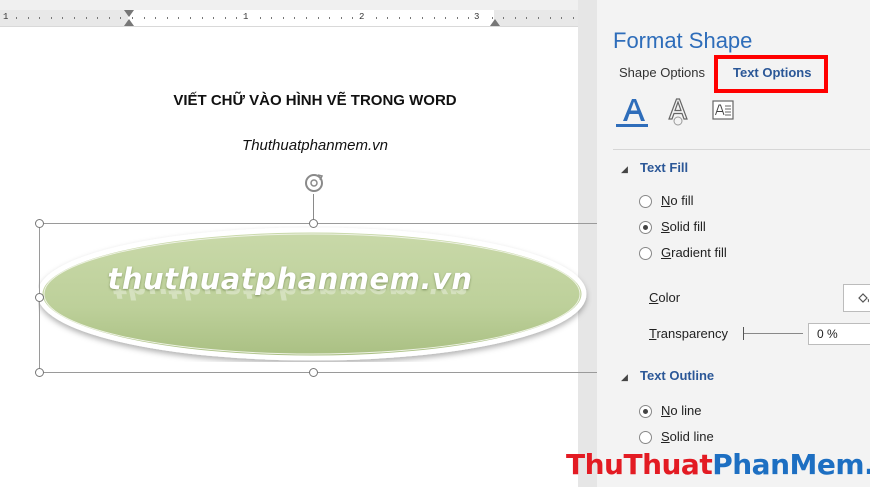 This screenshot has height=487, width=870. Describe the element at coordinates (692, 333) in the screenshot. I see `field-text: ransparency` at that location.